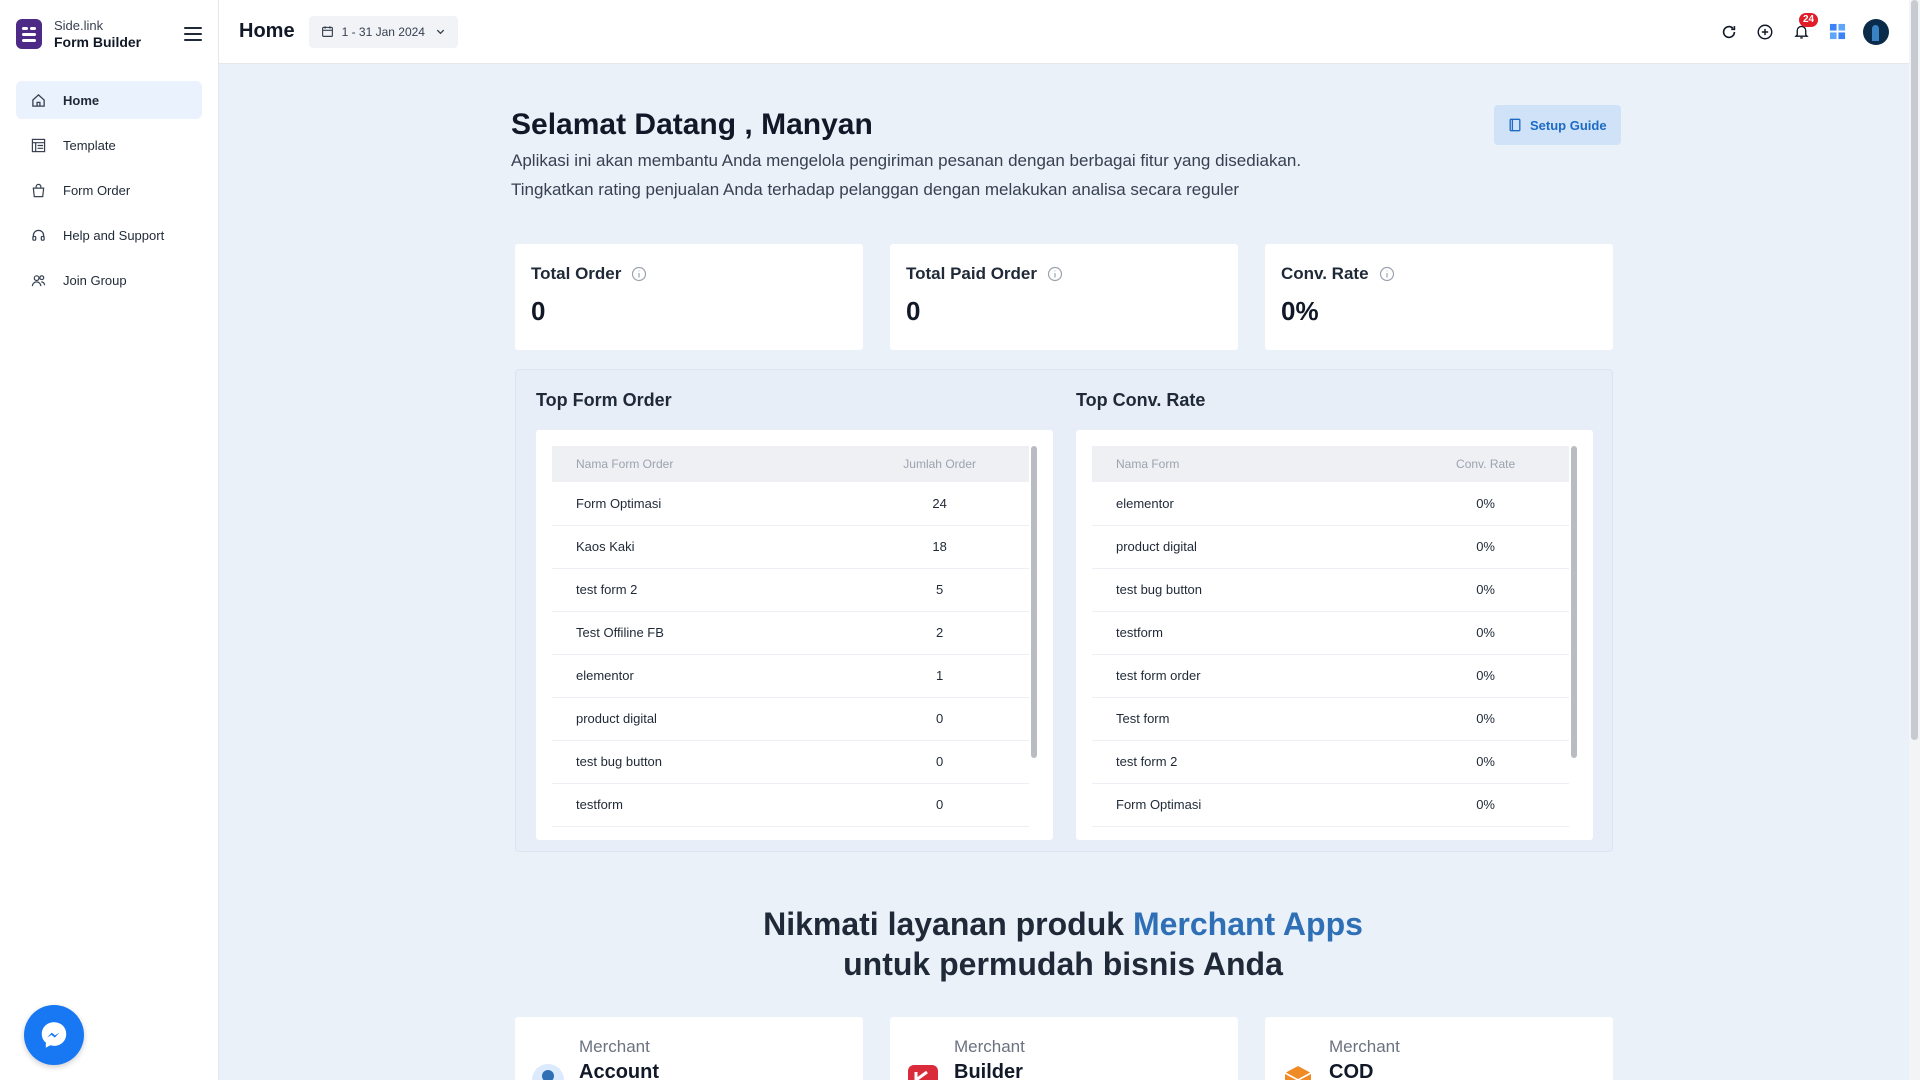  I want to click on avatar, so click(1876, 31).